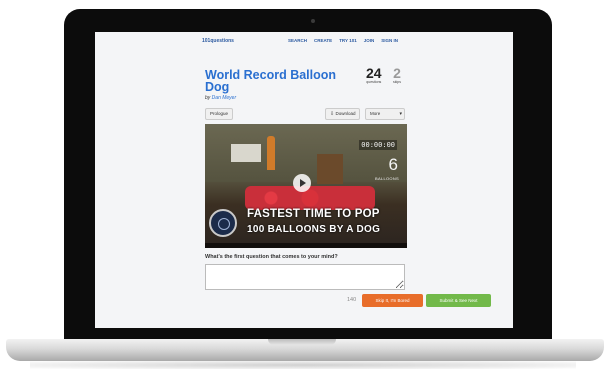  I want to click on questions-count: 24 questions, so click(374, 75).